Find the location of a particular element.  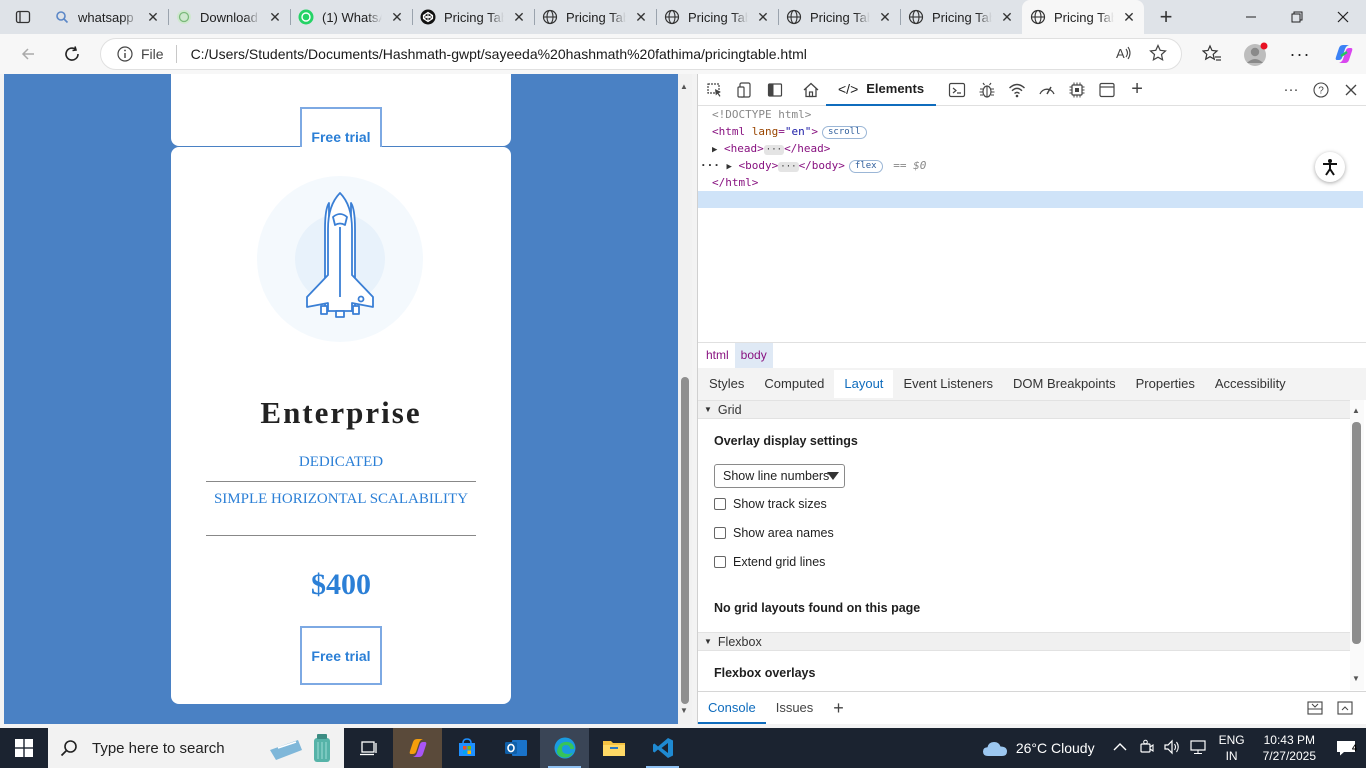

minimize-button is located at coordinates (1251, 17).